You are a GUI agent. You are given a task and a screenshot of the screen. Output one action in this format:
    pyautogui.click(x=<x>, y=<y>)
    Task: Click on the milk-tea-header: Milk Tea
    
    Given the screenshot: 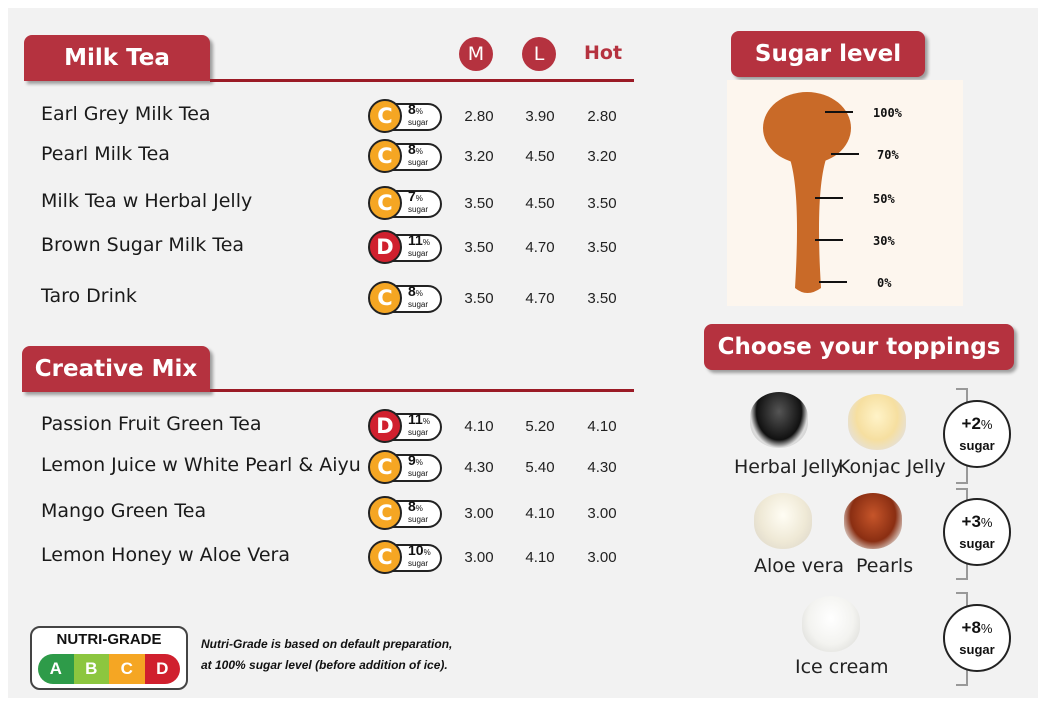 What is the action you would take?
    pyautogui.click(x=117, y=58)
    